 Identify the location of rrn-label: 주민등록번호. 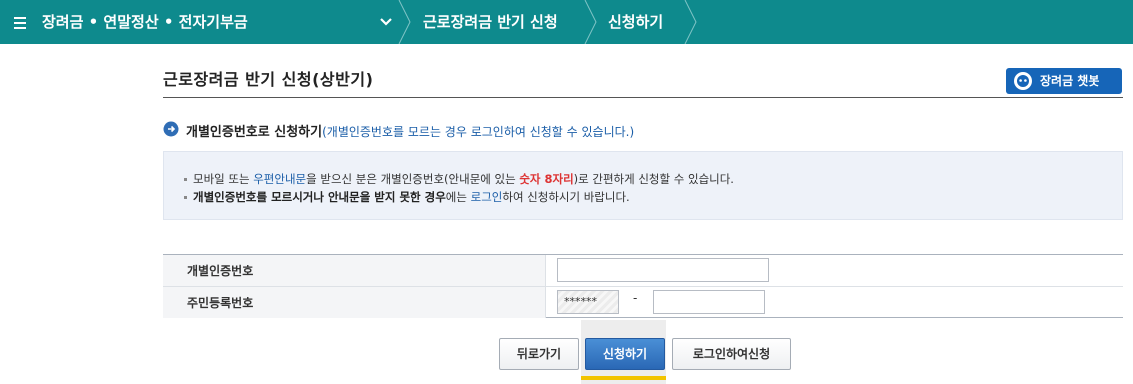
(220, 303).